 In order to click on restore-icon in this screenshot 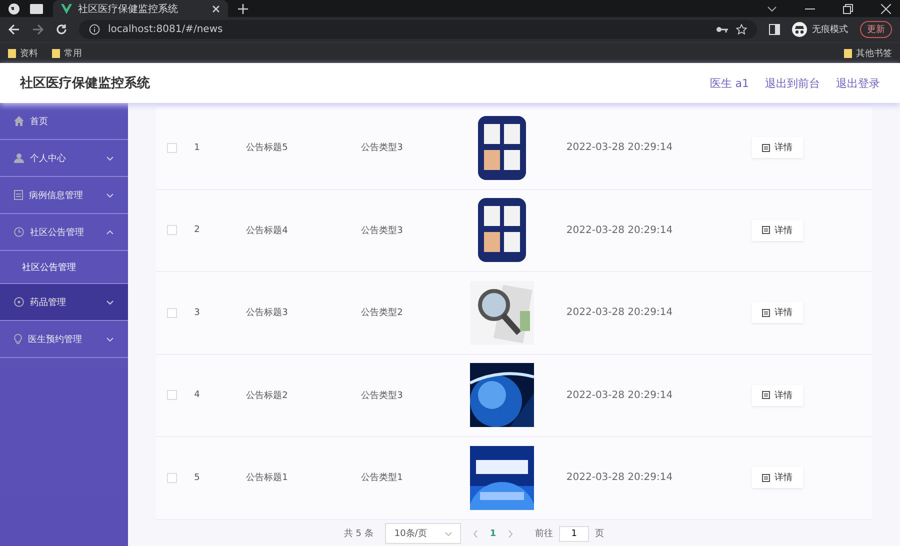, I will do `click(848, 9)`.